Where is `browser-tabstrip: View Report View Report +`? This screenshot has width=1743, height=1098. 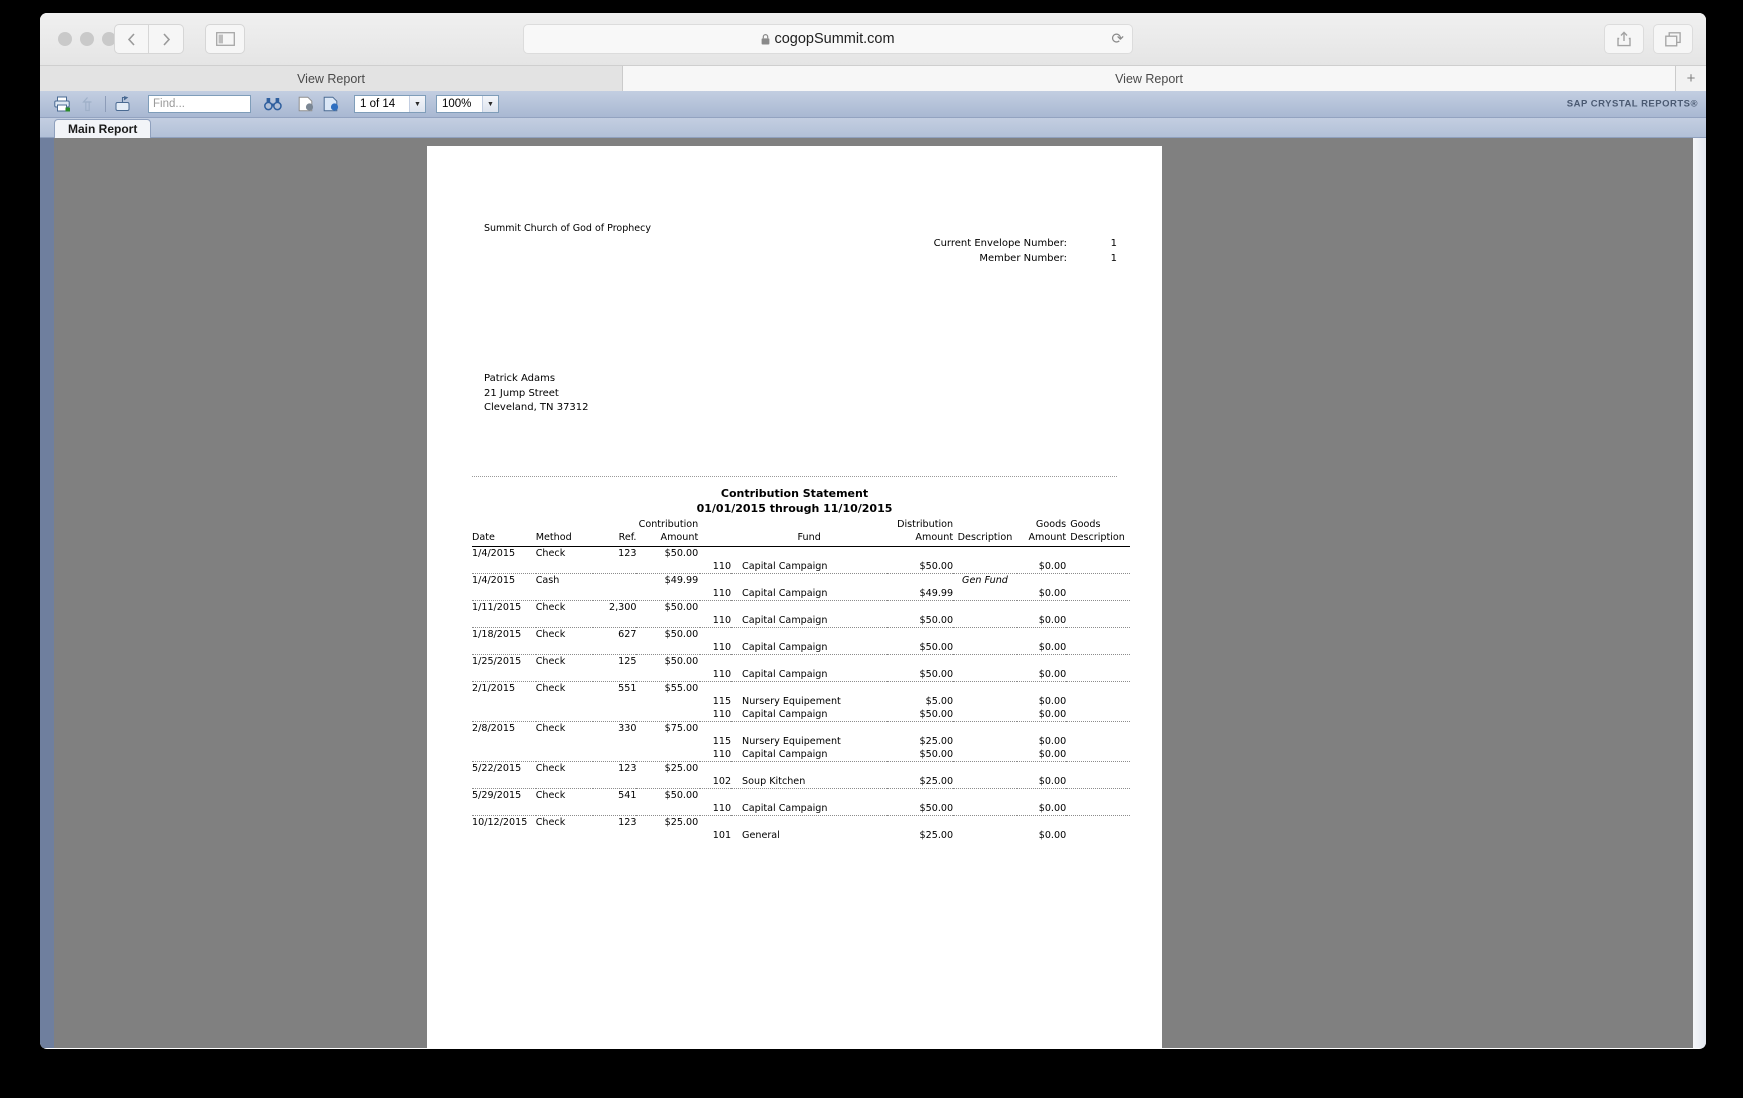 browser-tabstrip: View Report View Report + is located at coordinates (873, 78).